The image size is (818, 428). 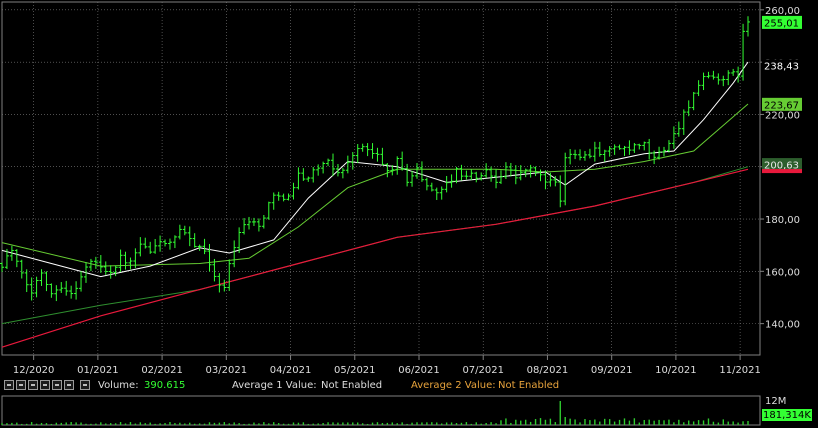 I want to click on x-tick-label: 07/2021, so click(x=483, y=370).